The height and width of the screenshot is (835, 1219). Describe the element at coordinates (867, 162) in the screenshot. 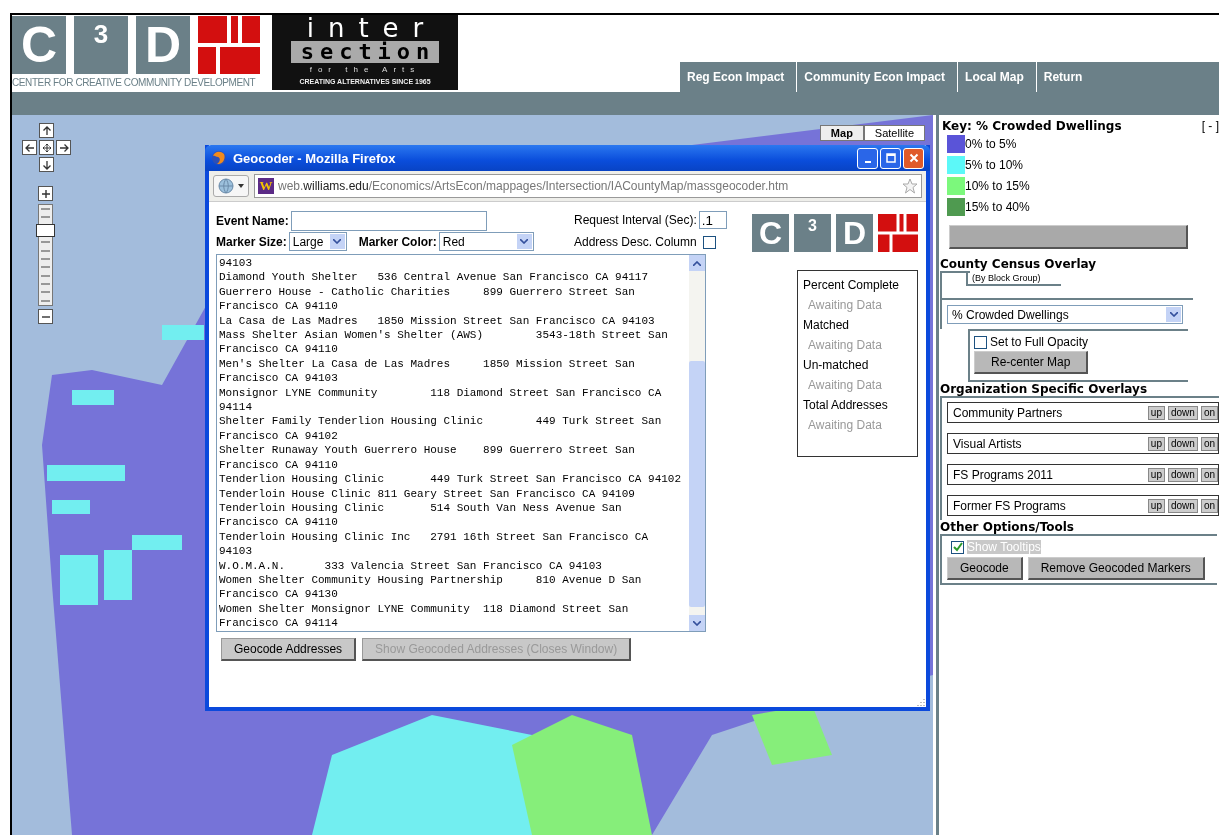

I see `minimize-icon` at that location.